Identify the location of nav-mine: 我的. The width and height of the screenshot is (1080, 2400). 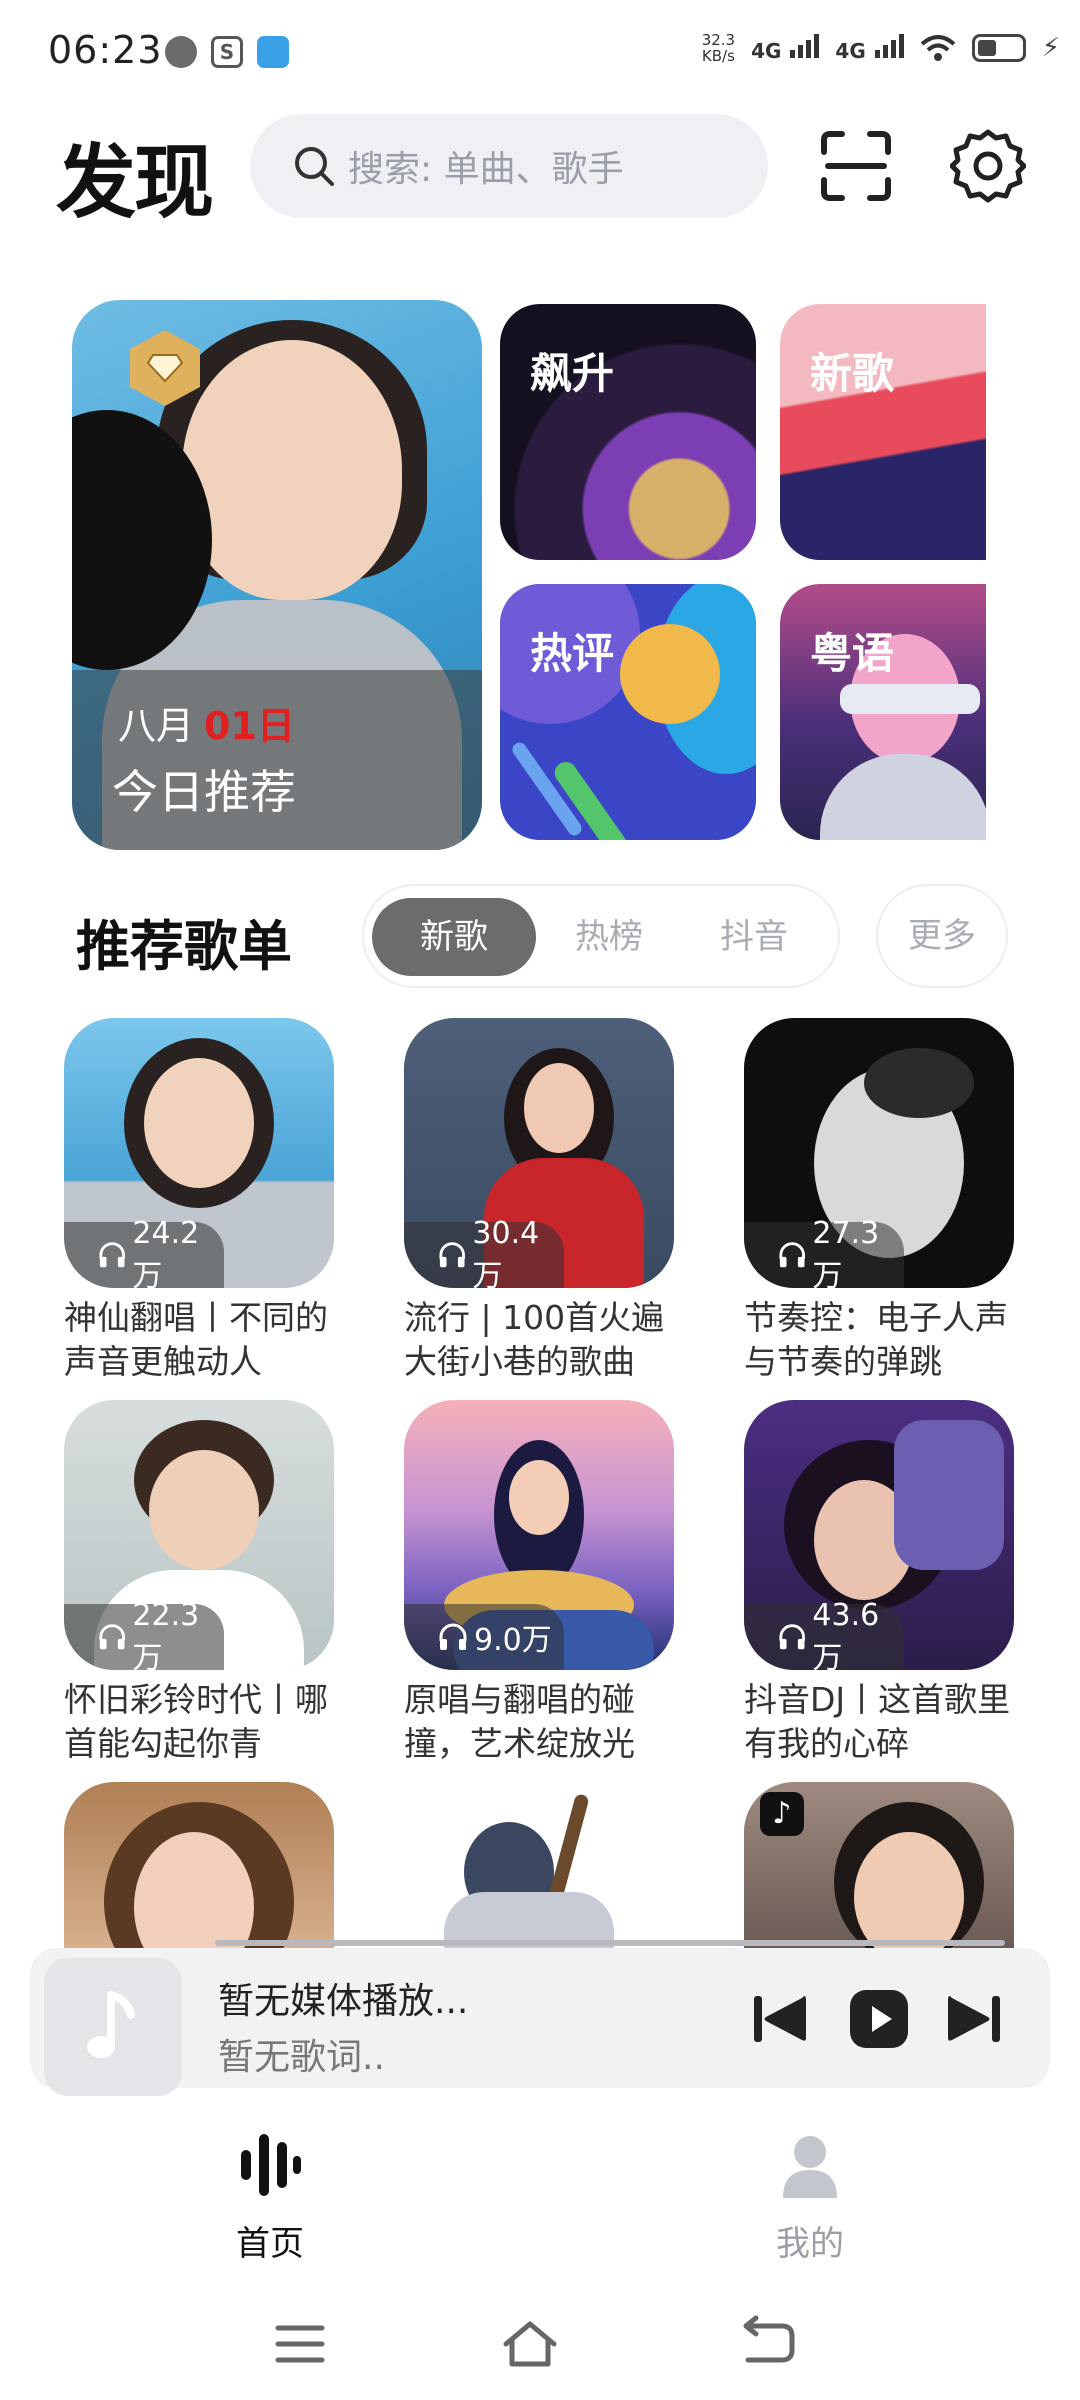
(810, 2197).